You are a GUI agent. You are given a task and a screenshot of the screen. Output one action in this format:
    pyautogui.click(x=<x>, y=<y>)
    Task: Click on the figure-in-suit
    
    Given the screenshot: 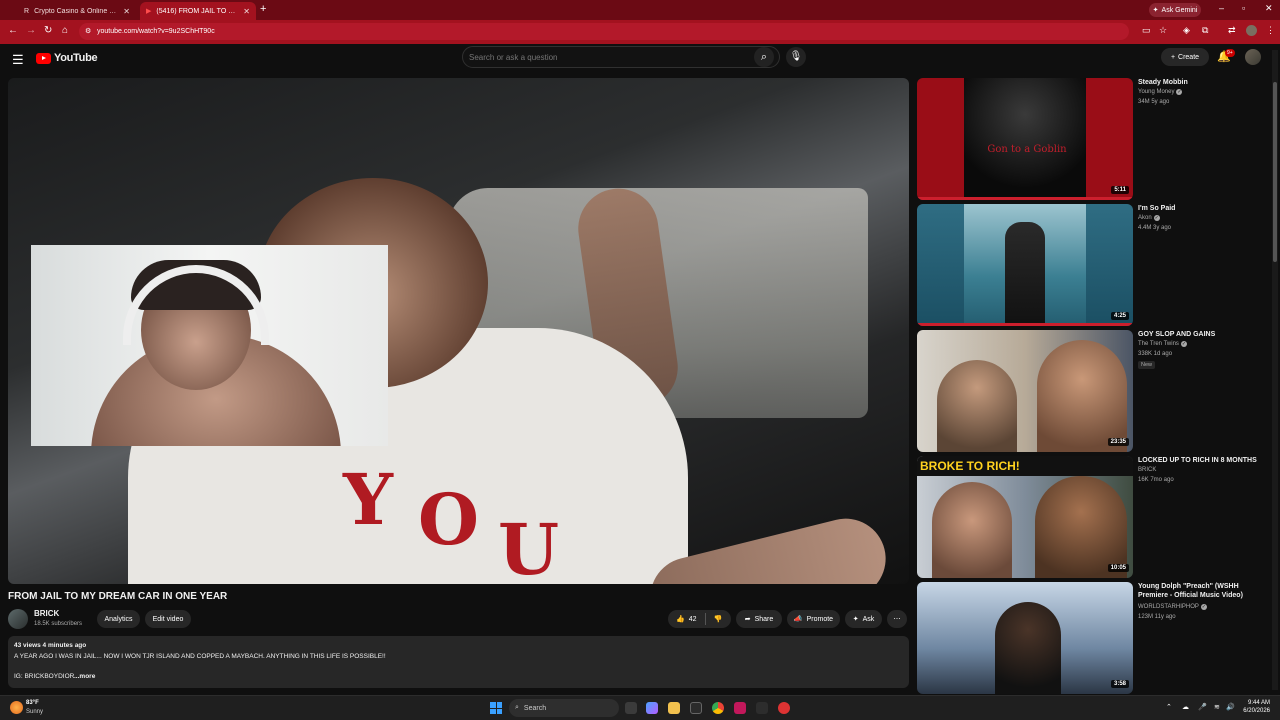 What is the action you would take?
    pyautogui.click(x=1025, y=274)
    